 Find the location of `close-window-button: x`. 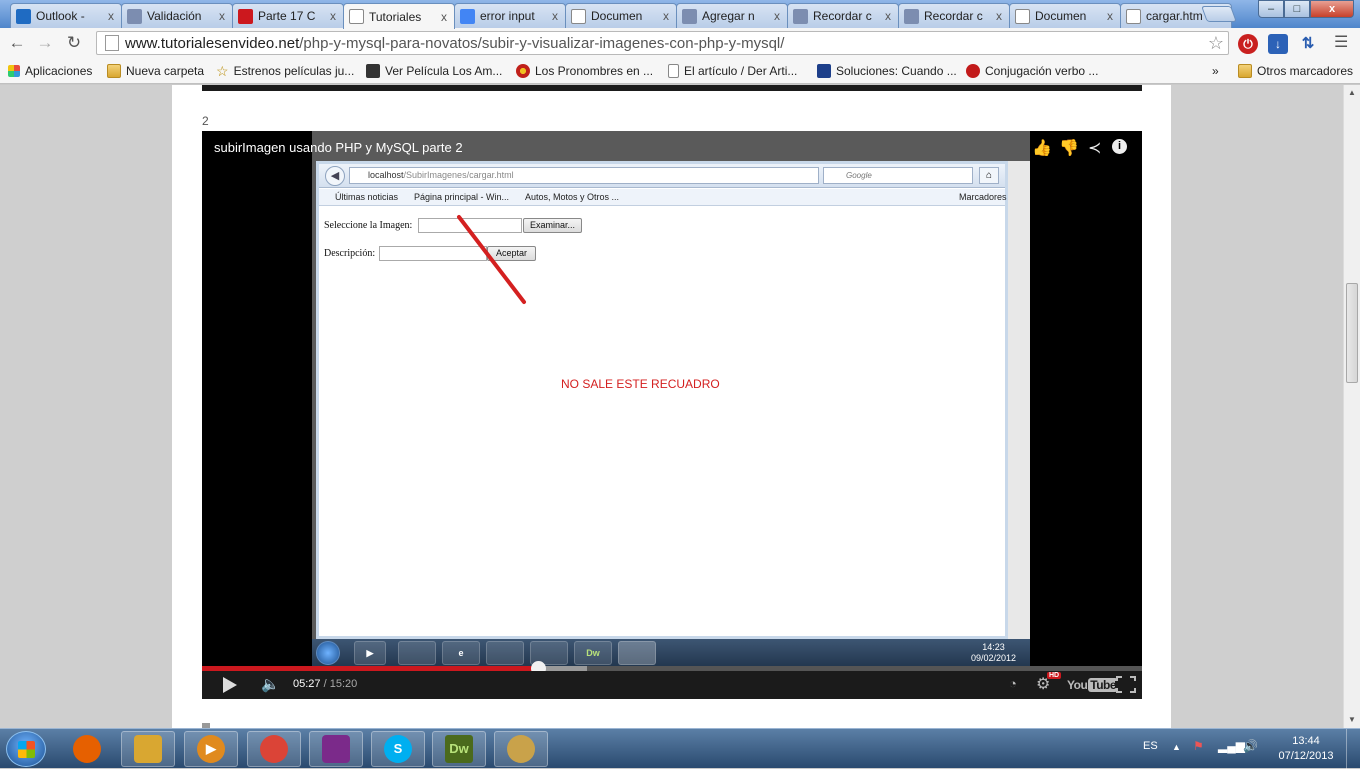

close-window-button: x is located at coordinates (1332, 9).